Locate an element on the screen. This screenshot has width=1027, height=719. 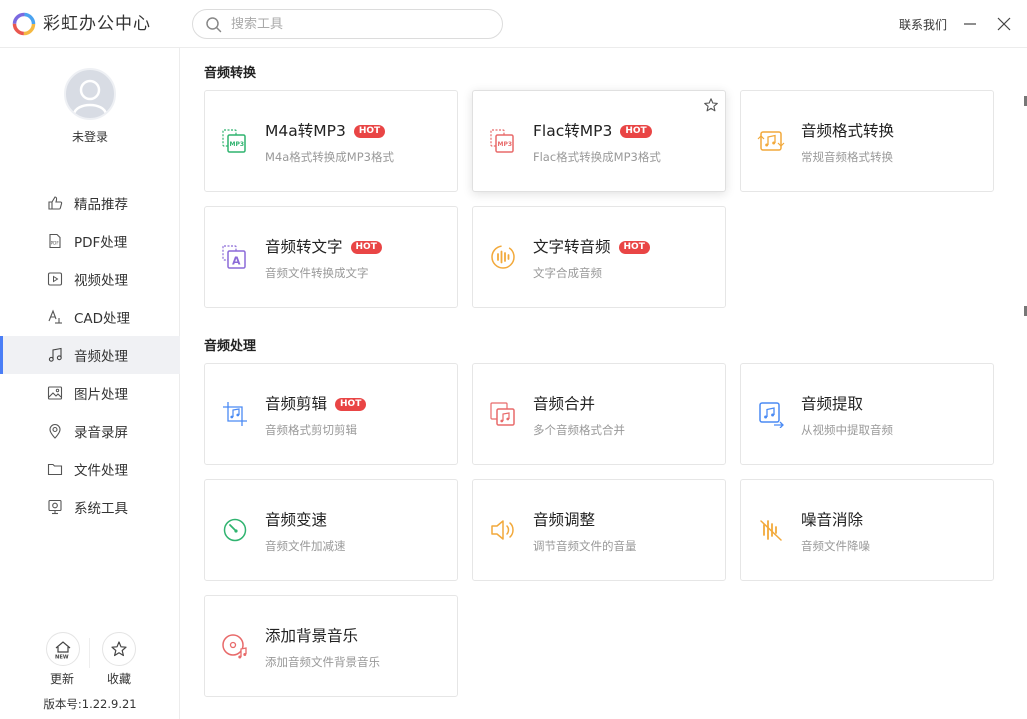
music-note-icon is located at coordinates (55, 355).